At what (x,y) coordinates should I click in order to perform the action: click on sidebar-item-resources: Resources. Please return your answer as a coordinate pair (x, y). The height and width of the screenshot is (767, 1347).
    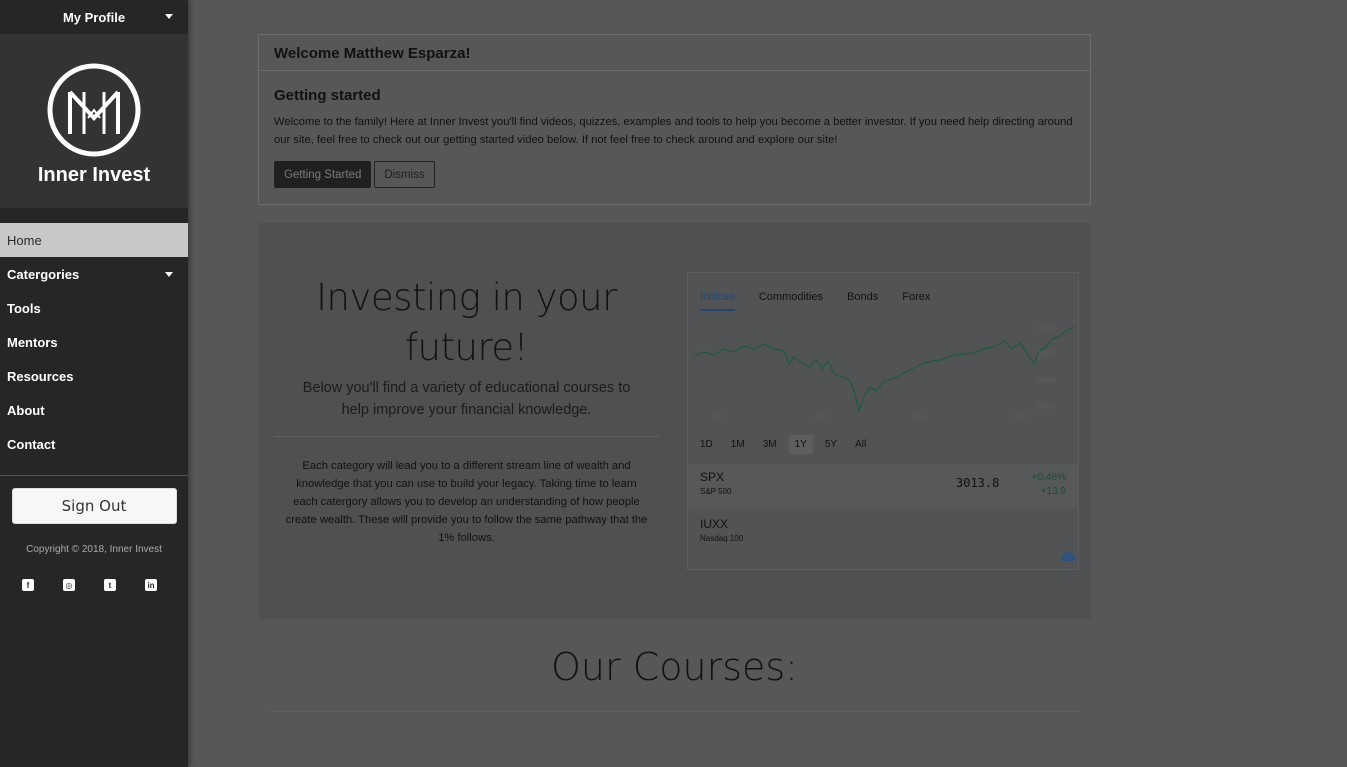
    Looking at the image, I should click on (94, 376).